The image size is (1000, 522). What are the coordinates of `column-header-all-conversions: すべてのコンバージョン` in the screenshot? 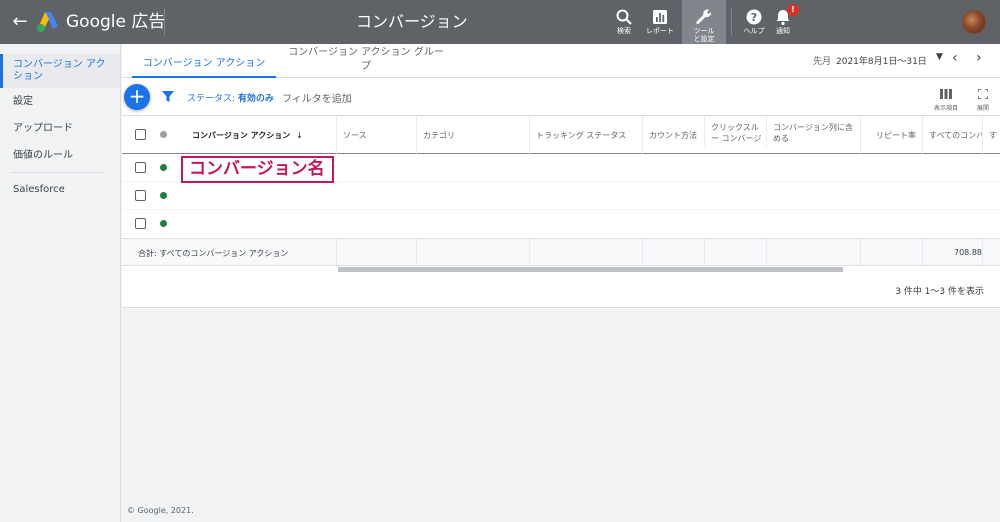 It's located at (952, 135).